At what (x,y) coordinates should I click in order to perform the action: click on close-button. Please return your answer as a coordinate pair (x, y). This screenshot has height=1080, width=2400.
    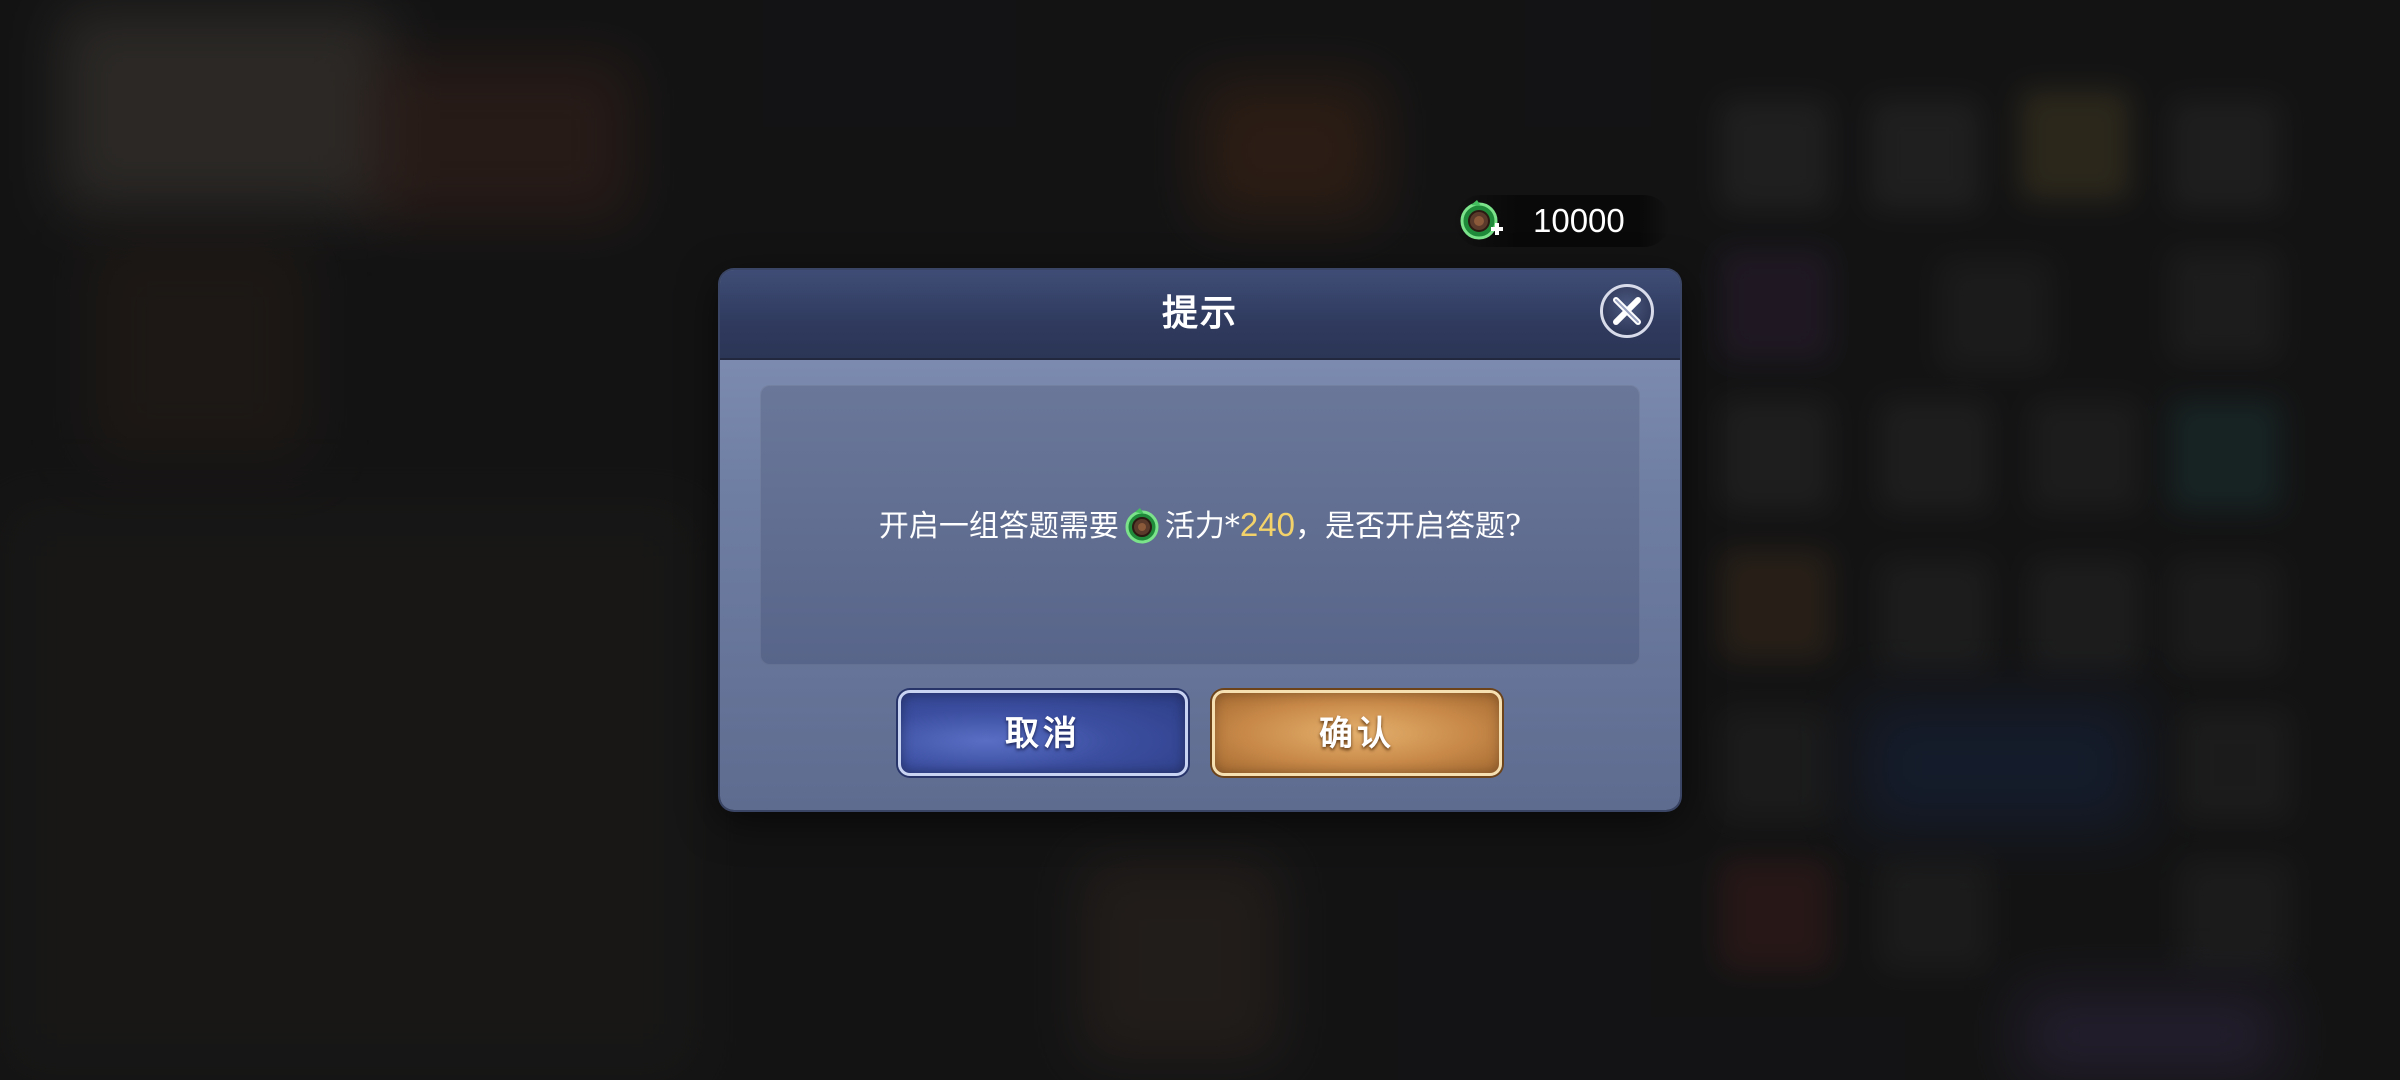
    Looking at the image, I should click on (1627, 311).